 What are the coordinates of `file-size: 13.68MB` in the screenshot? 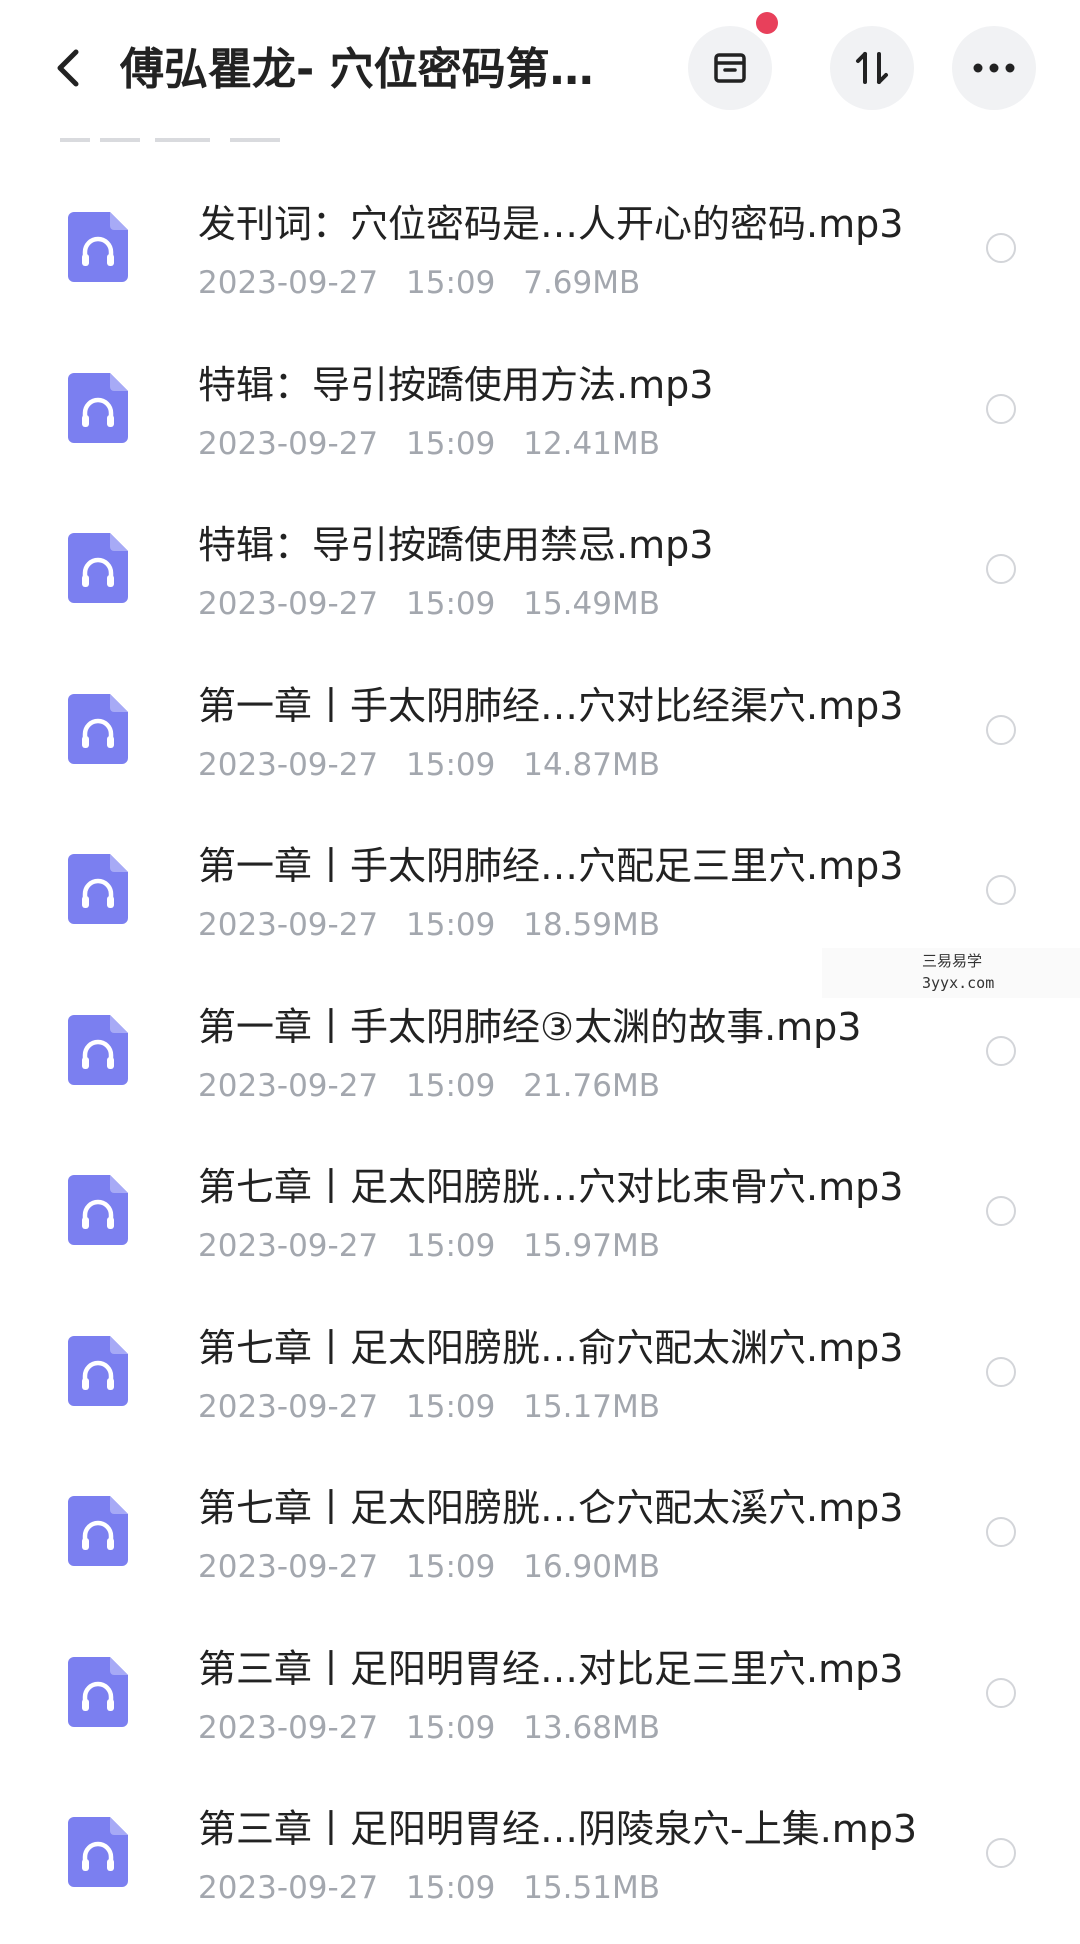 It's located at (591, 1727).